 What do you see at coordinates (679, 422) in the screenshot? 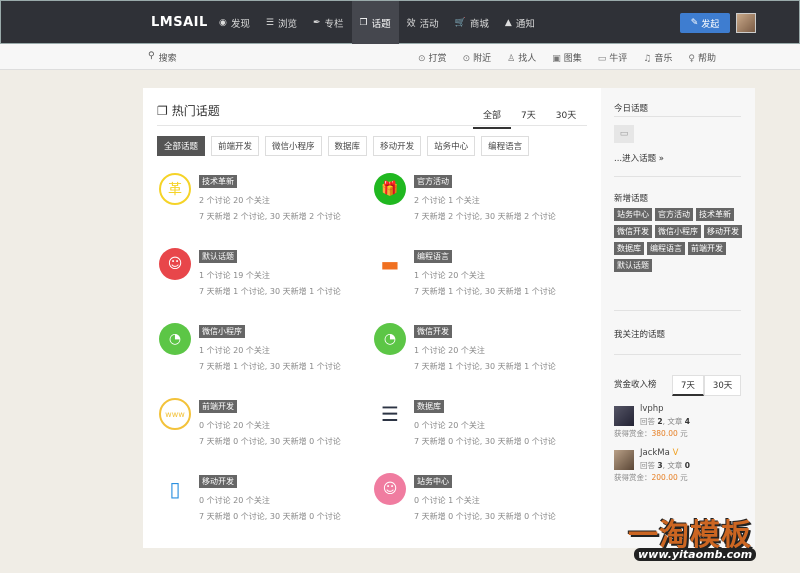
I see `rank-user: lvphp 回答 2, 文章 4 获得赏金：380.00 元` at bounding box center [679, 422].